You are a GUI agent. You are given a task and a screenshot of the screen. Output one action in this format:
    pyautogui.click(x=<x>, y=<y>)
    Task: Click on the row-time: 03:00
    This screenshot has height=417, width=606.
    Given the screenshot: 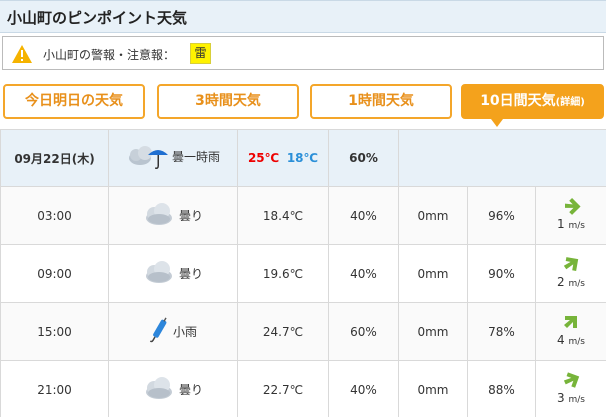 What is the action you would take?
    pyautogui.click(x=54, y=215)
    